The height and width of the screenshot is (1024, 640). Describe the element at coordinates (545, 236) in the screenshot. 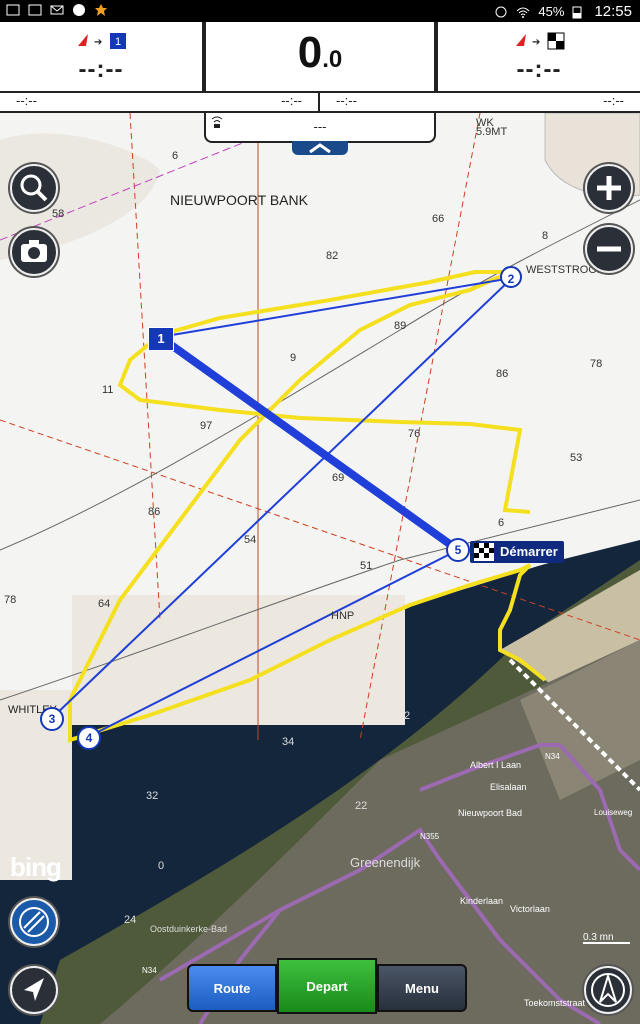

I see `depth-sounding: 8` at that location.